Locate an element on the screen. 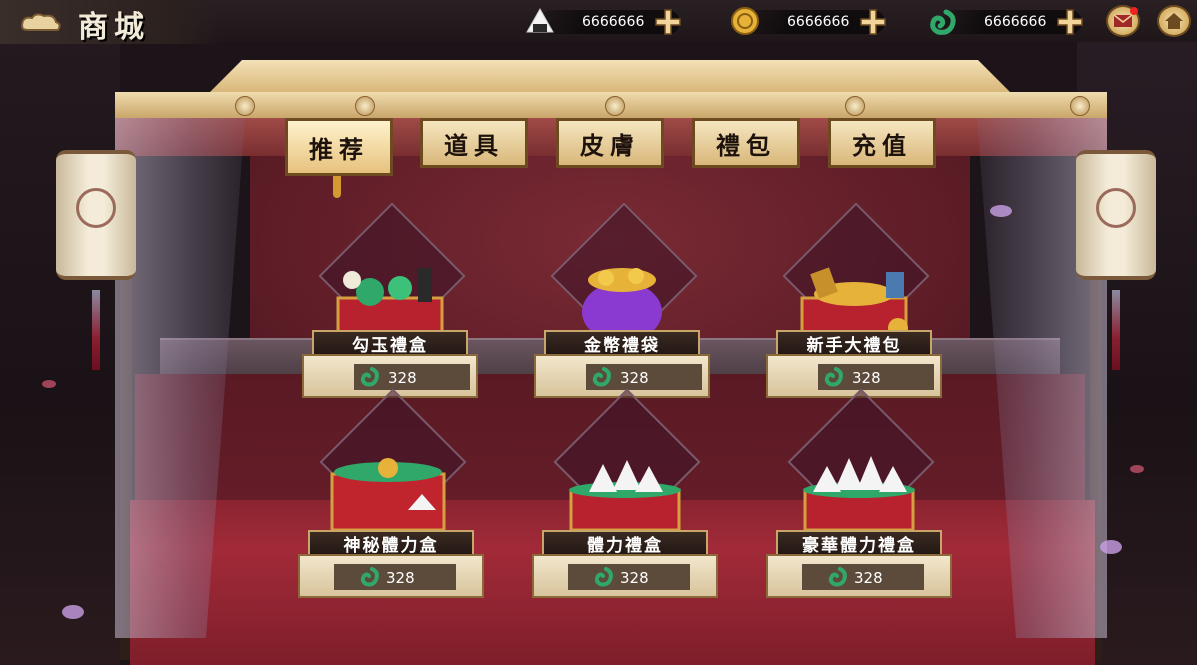 The width and height of the screenshot is (1197, 665). tab-label: 推荐 is located at coordinates (339, 149).